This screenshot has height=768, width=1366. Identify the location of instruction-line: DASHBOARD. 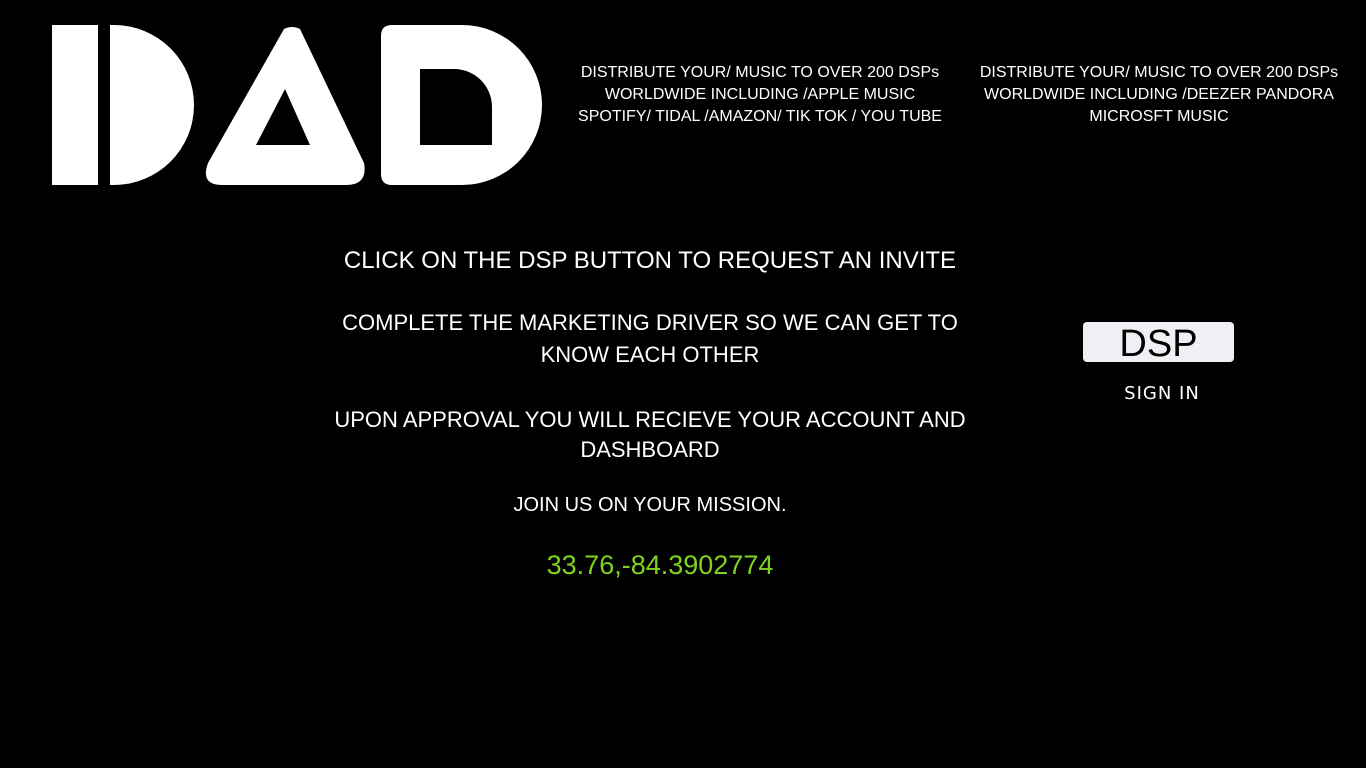
(650, 449).